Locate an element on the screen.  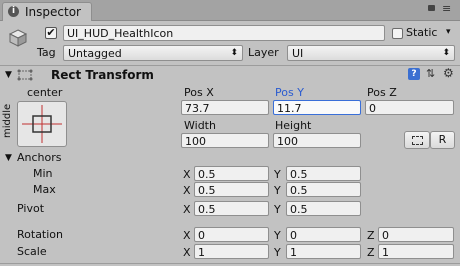
tab-bar: i Inspector ≡ is located at coordinates (230, 10).